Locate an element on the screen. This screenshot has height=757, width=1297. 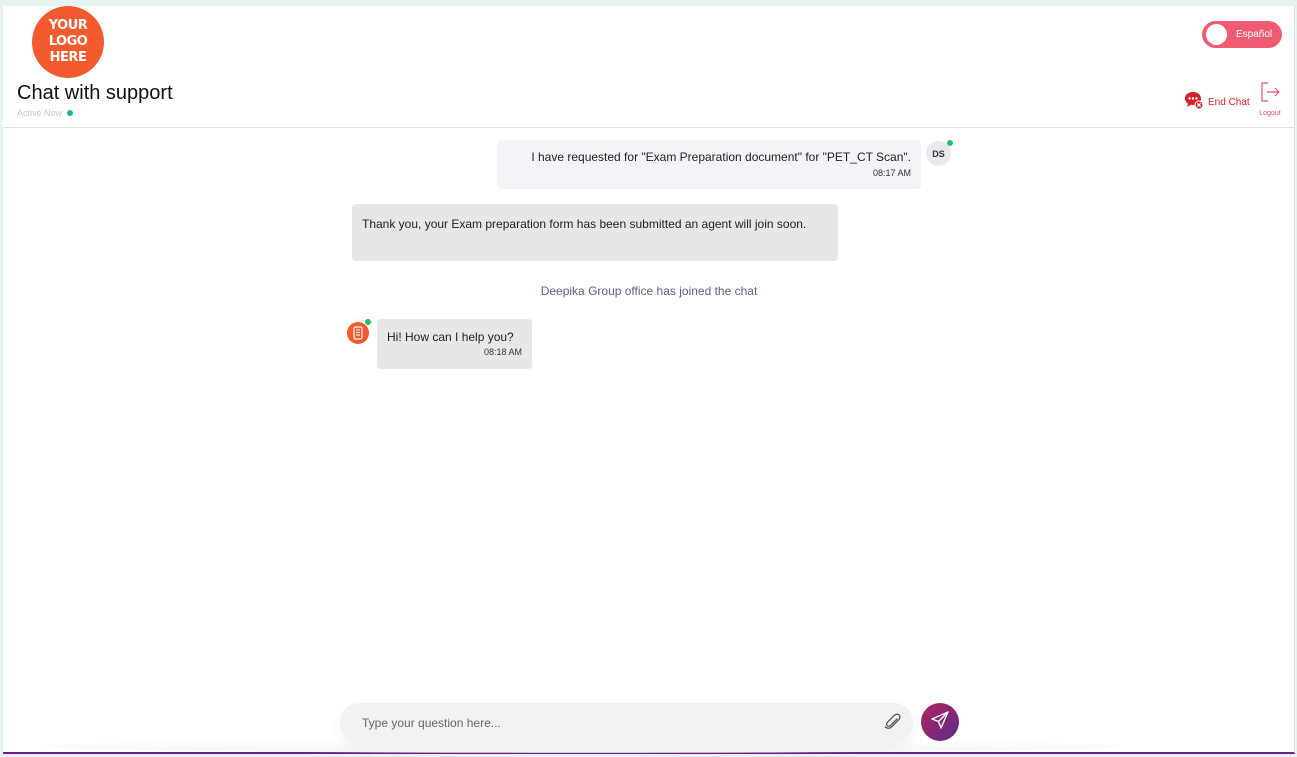
end-chat-button: End Chat is located at coordinates (1217, 102).